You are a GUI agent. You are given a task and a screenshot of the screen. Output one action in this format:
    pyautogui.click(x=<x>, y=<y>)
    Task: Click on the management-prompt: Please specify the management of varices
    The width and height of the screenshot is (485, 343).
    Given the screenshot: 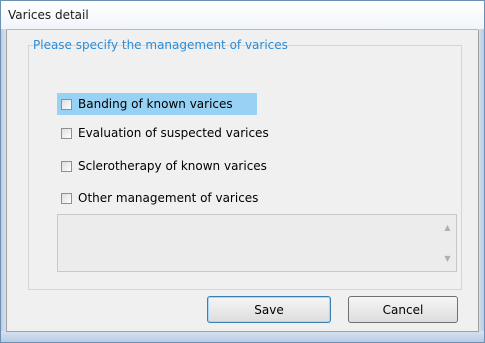 What is the action you would take?
    pyautogui.click(x=160, y=45)
    